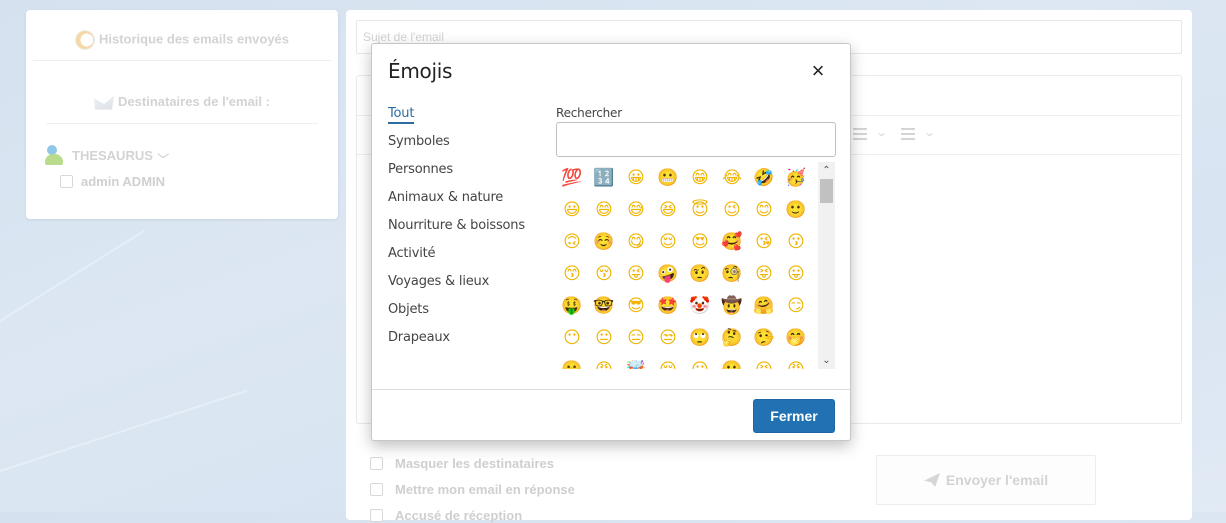 The width and height of the screenshot is (1226, 523). Describe the element at coordinates (104, 102) in the screenshot. I see `envelope-icon` at that location.